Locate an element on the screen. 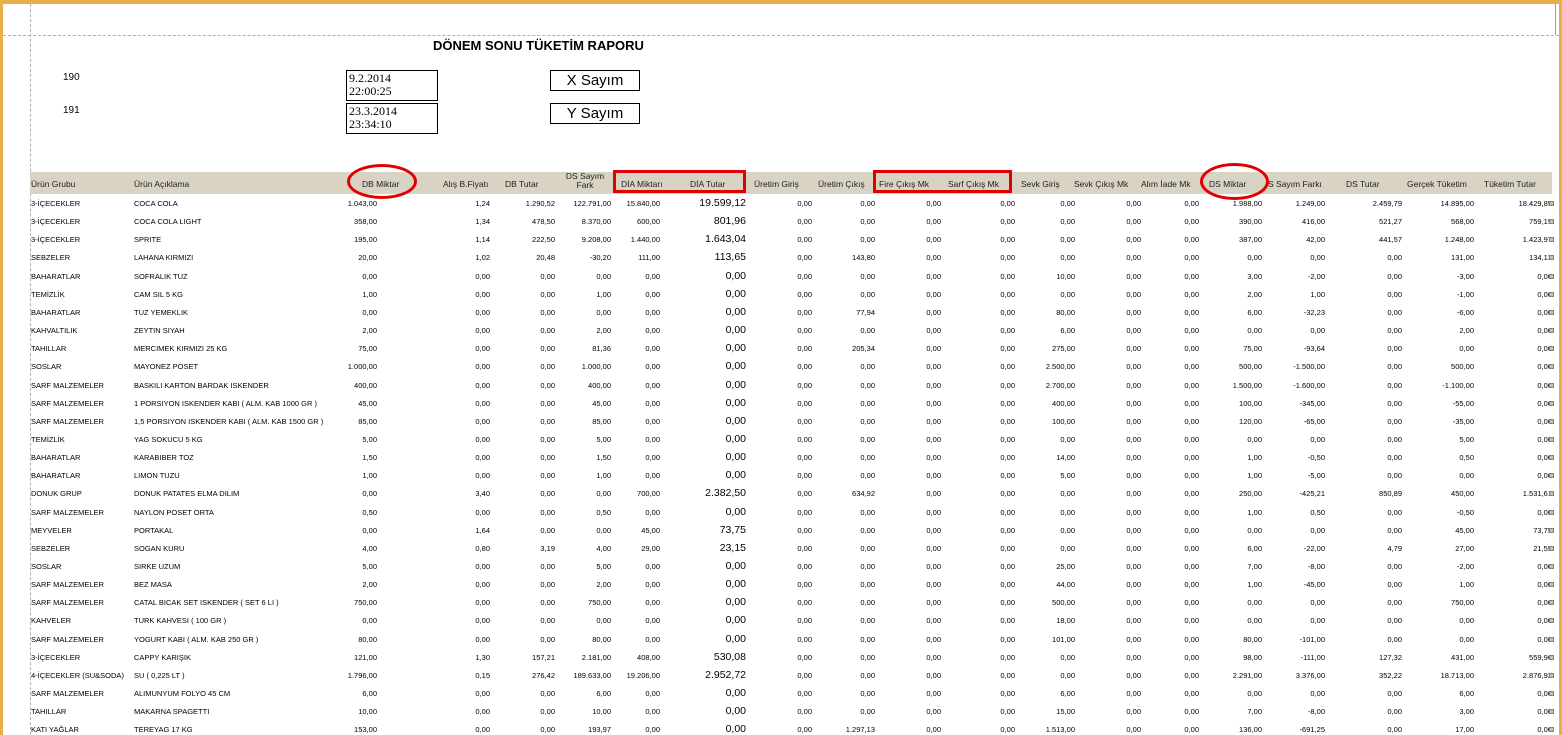 The height and width of the screenshot is (735, 1562). table-cell: 101,00 is located at coordinates (1063, 639).